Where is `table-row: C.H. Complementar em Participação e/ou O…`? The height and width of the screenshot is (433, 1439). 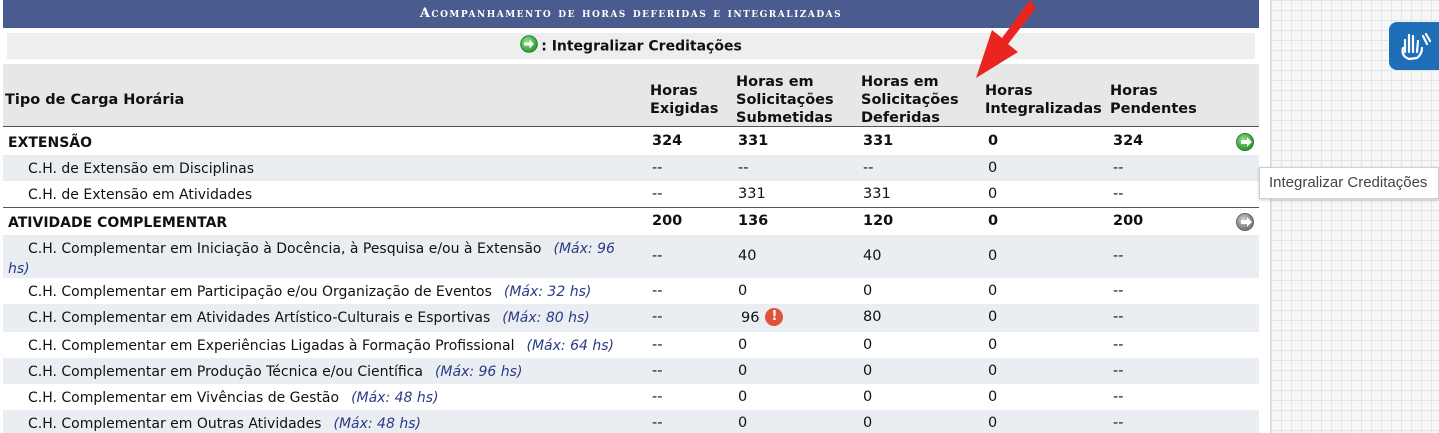 table-row: C.H. Complementar em Participação e/ou O… is located at coordinates (631, 291).